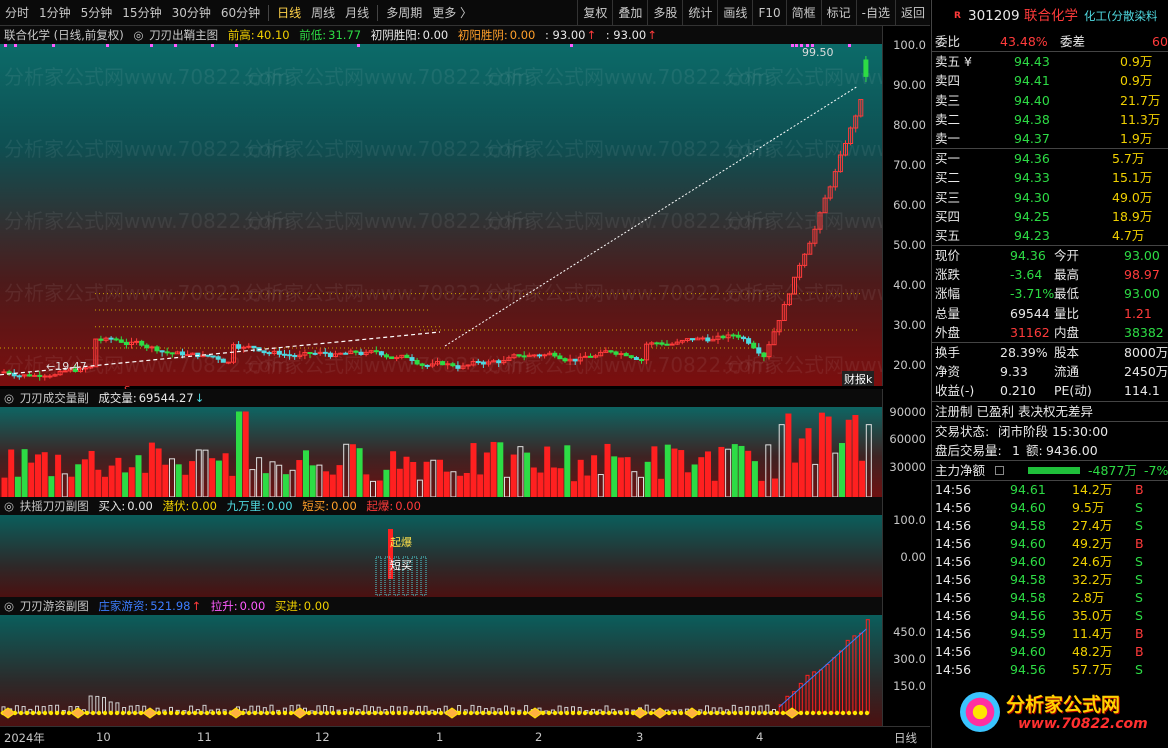 The height and width of the screenshot is (748, 1168). I want to click on timeframe-tab: 分时, so click(17, 13).